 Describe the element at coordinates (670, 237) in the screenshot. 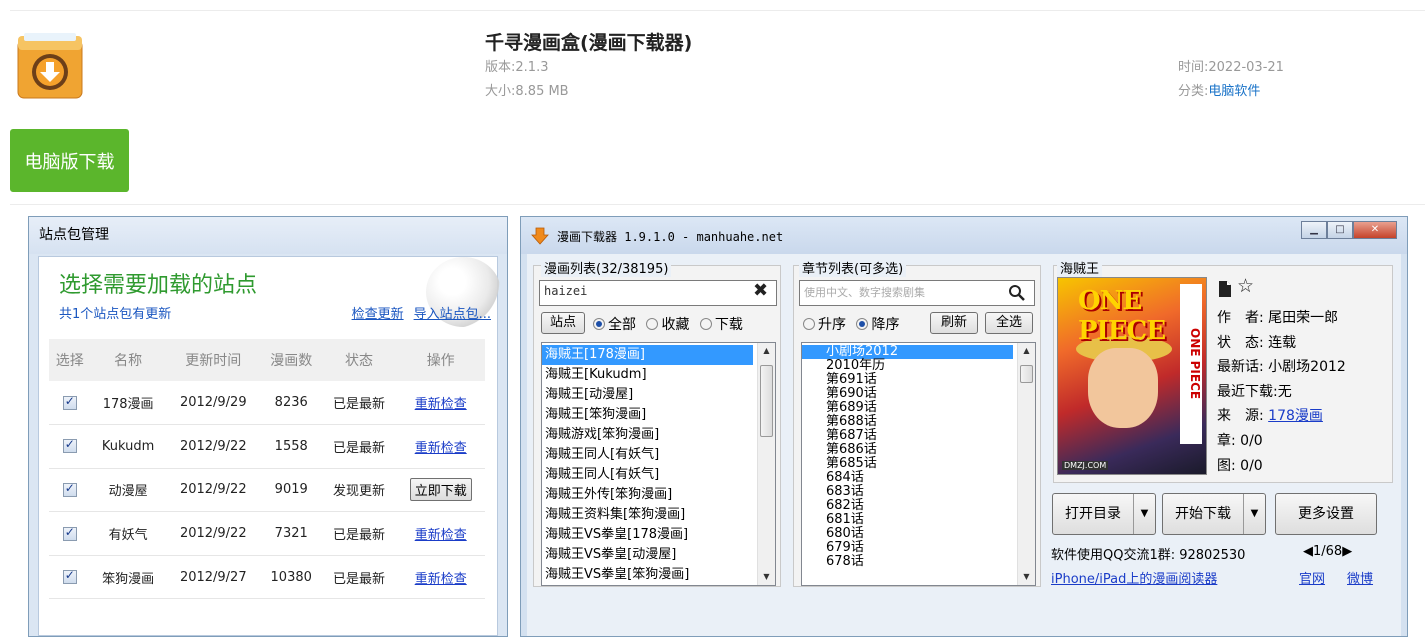

I see `window-title: 漫画下载器 1.9.1.0 - manhuahe.net` at that location.